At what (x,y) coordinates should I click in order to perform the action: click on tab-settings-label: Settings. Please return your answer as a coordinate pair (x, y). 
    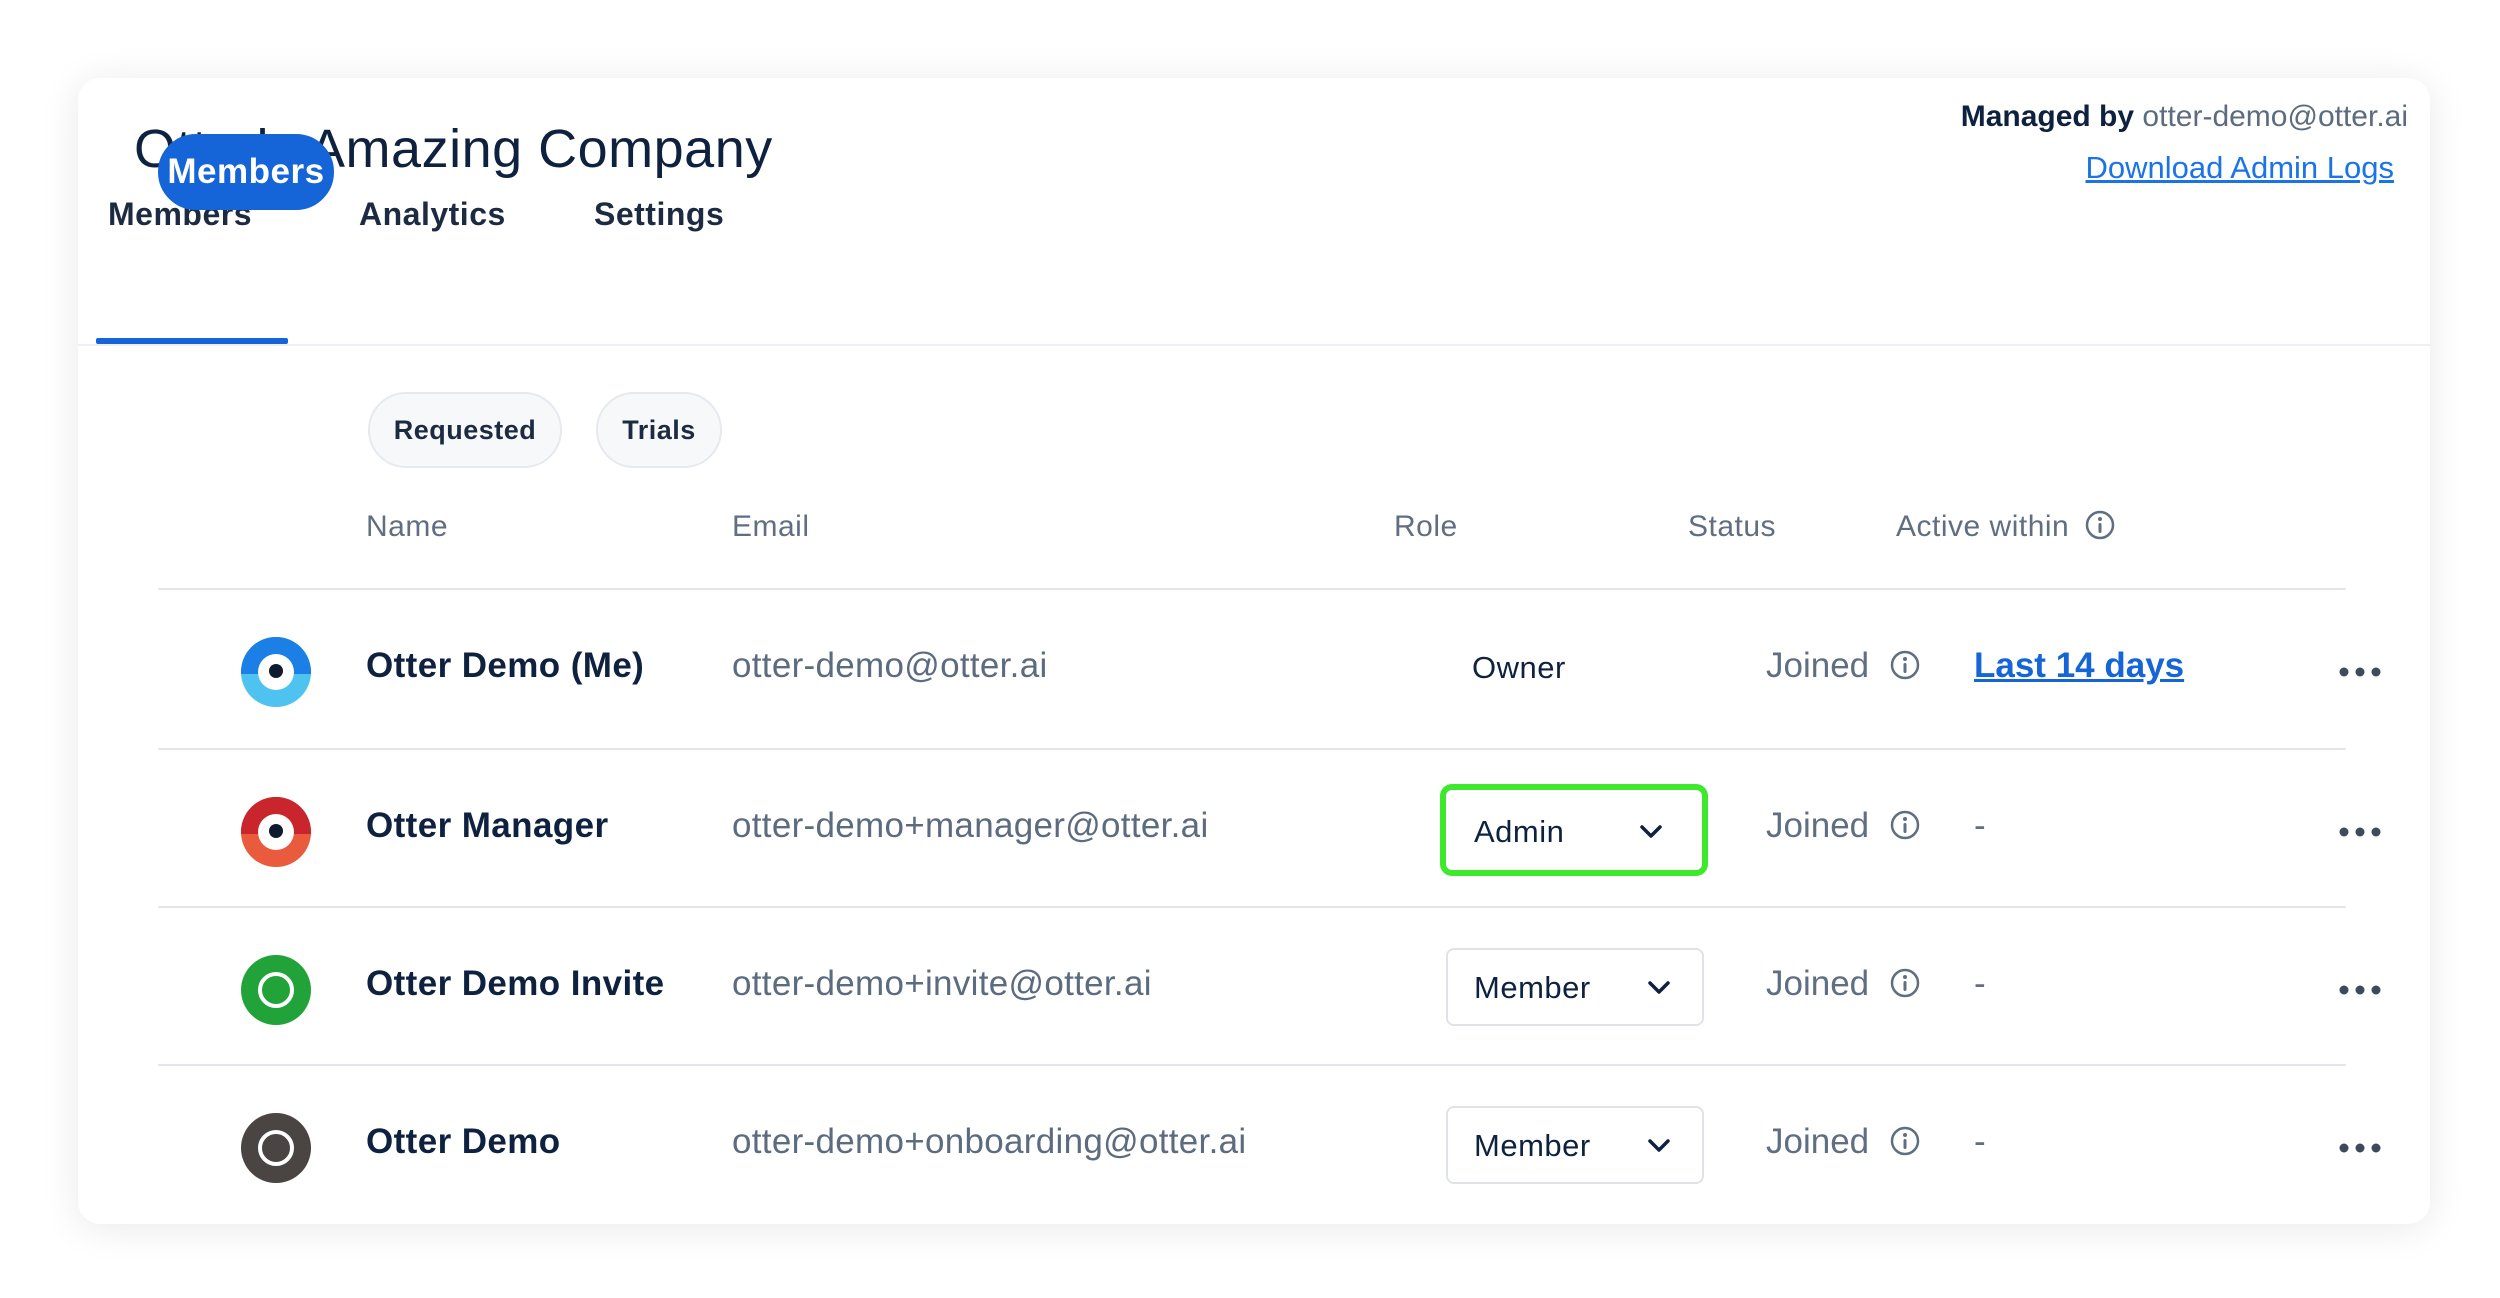
    Looking at the image, I should click on (659, 214).